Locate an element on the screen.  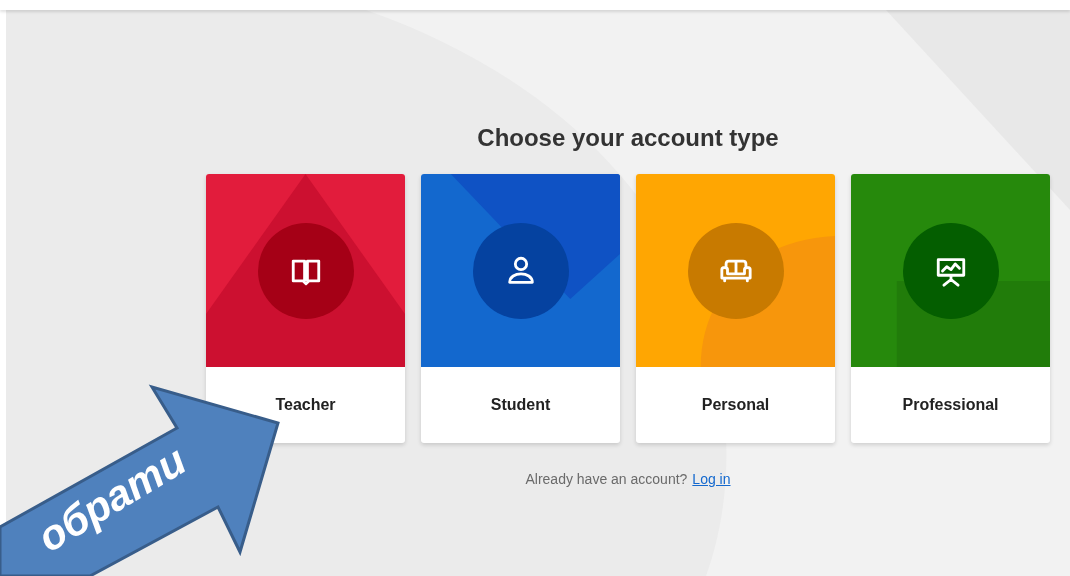
card-label: Teacher is located at coordinates (305, 405).